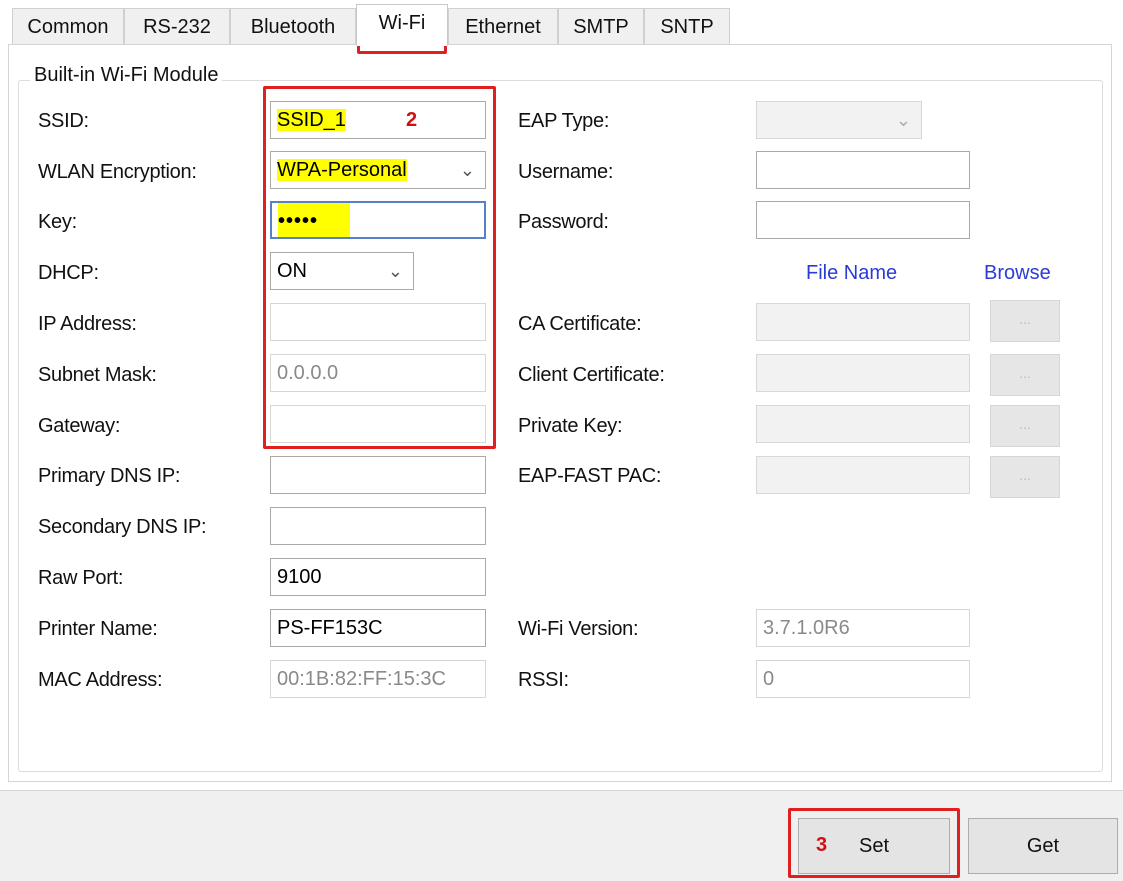  I want to click on printer-name-input: PS-FF153C, so click(378, 628).